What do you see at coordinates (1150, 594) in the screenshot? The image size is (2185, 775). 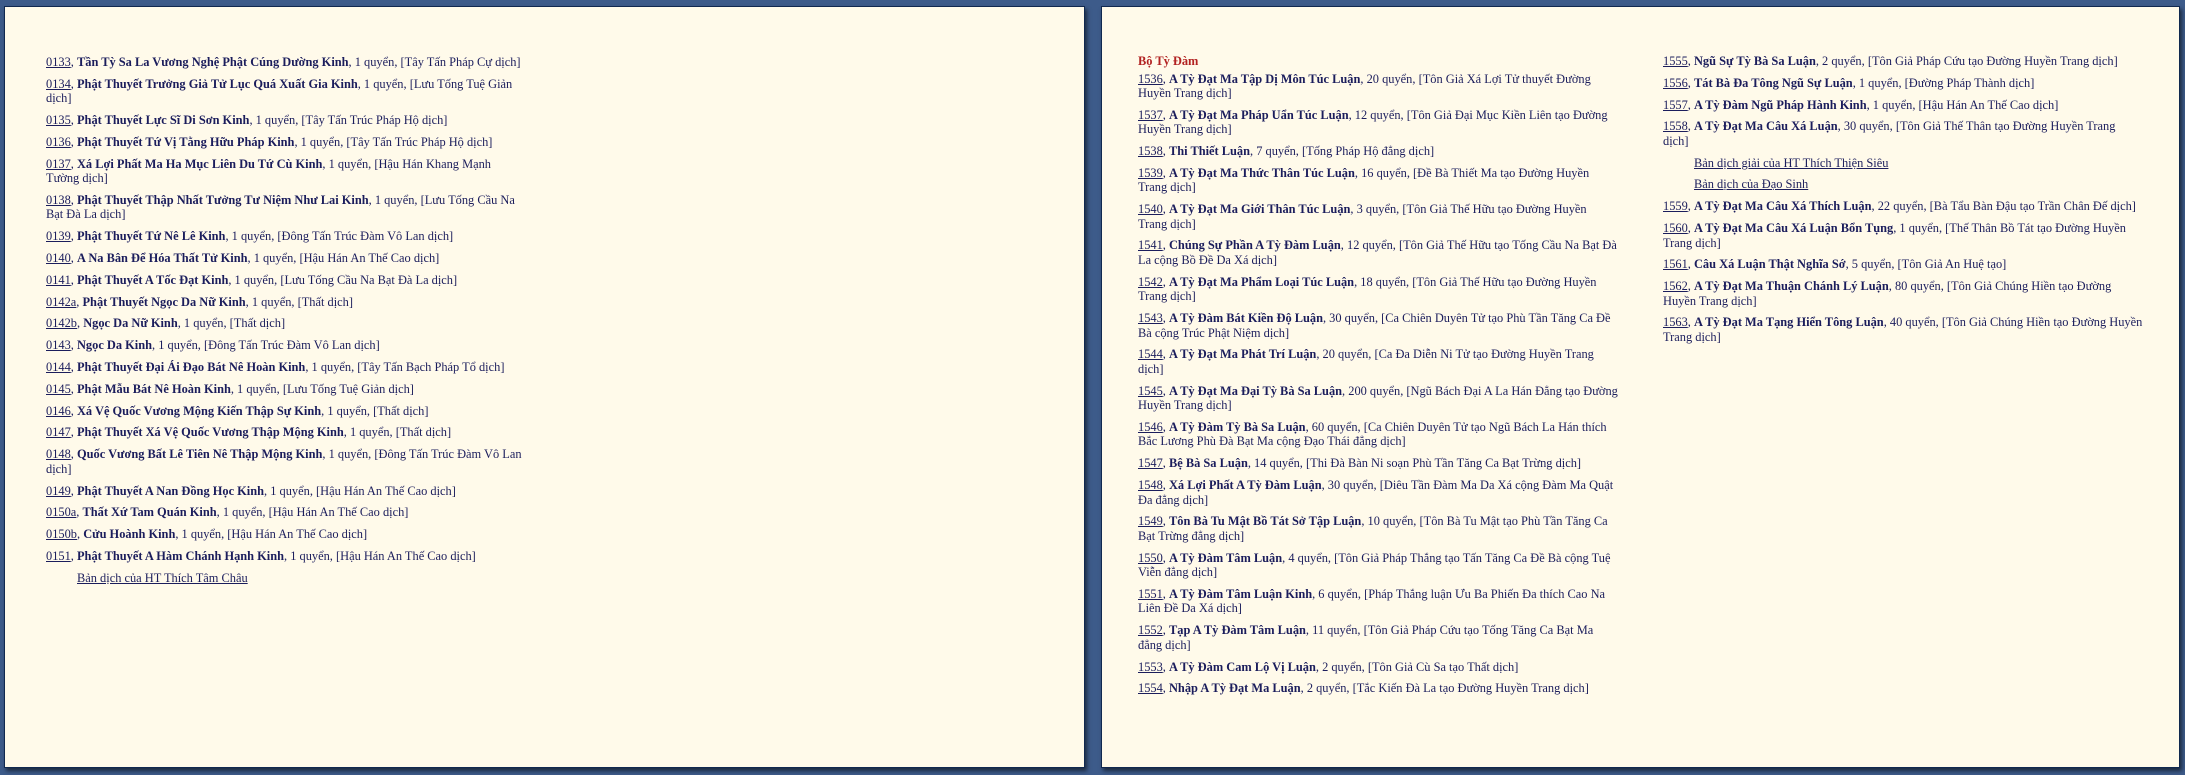 I see `sutra-number-link: 1551` at bounding box center [1150, 594].